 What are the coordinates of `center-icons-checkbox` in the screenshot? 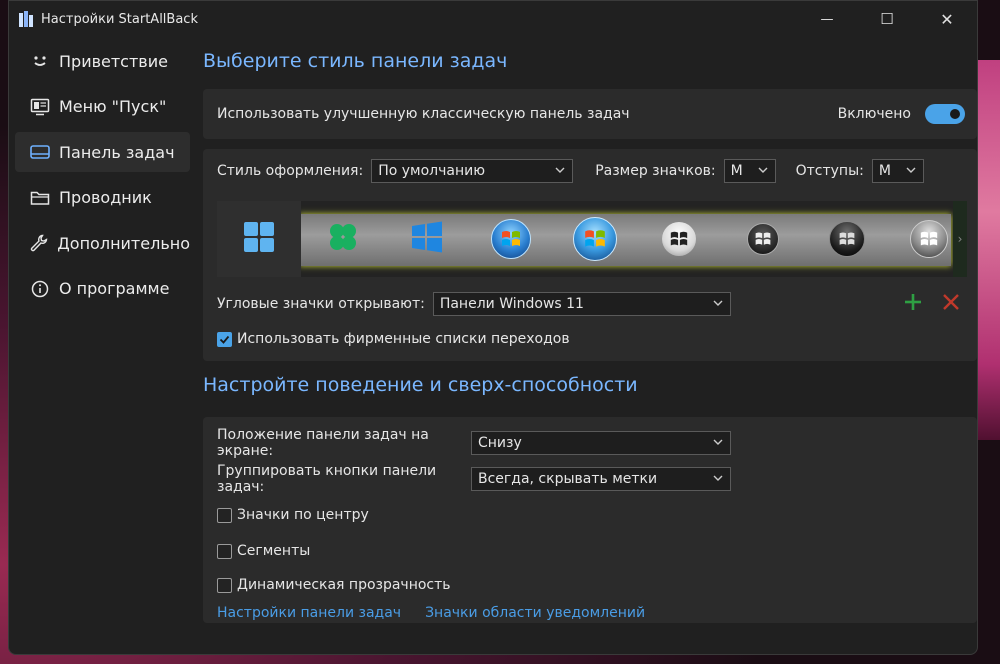 It's located at (224, 515).